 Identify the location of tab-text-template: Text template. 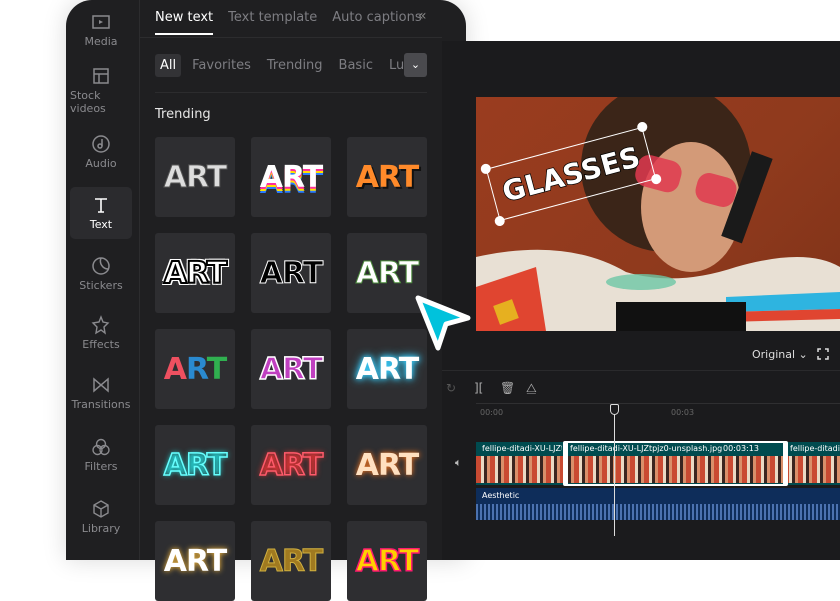
(272, 22).